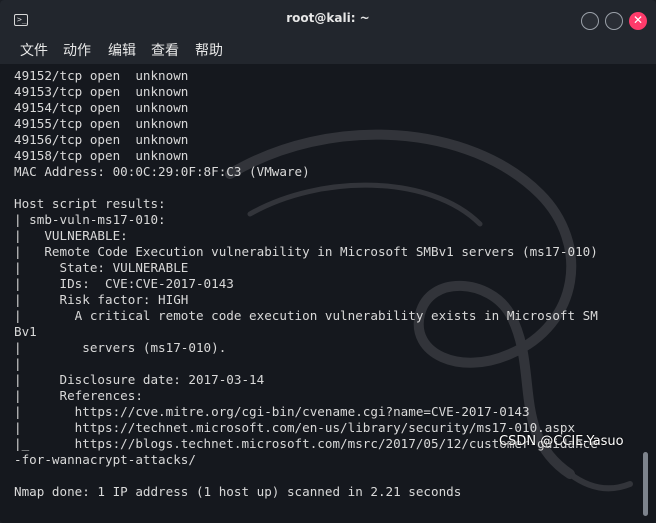  I want to click on close-icon: ✕, so click(638, 20).